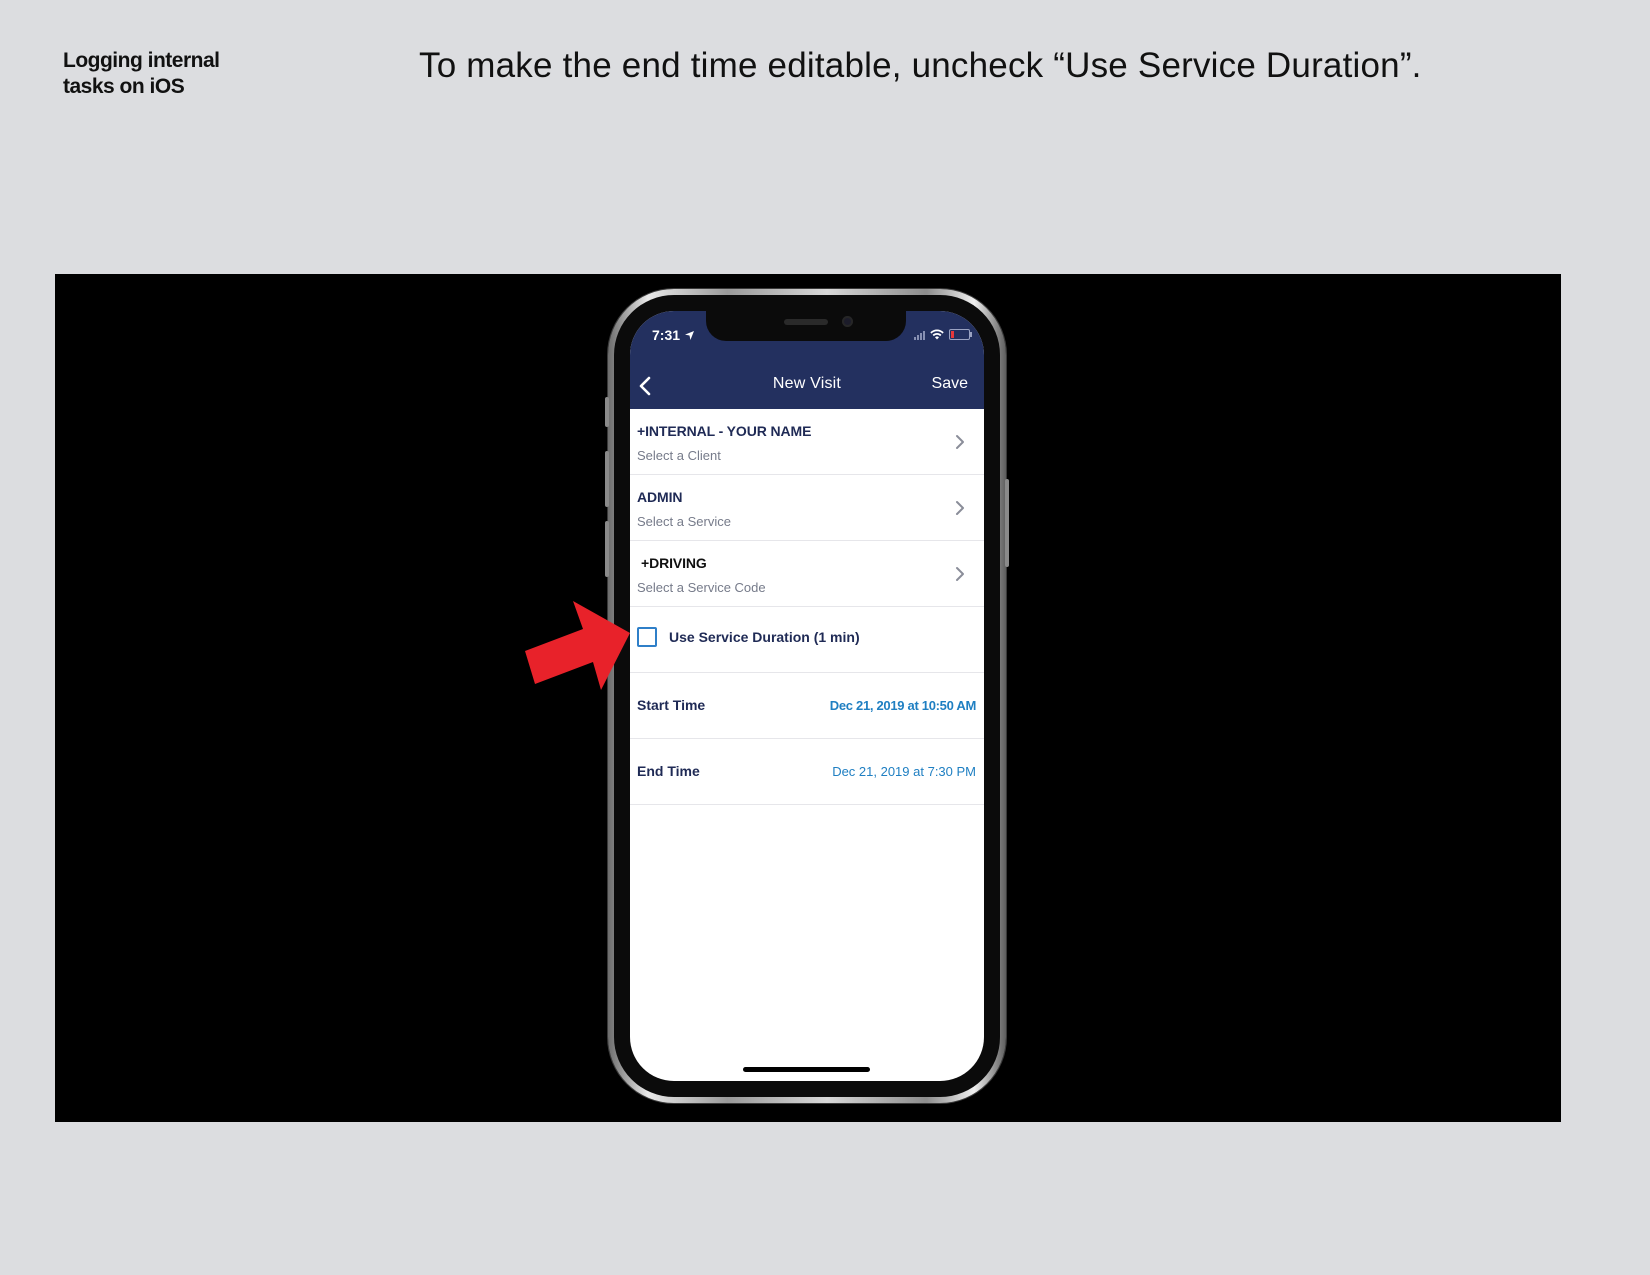  What do you see at coordinates (647, 637) in the screenshot?
I see `use-service-duration-checkbox` at bounding box center [647, 637].